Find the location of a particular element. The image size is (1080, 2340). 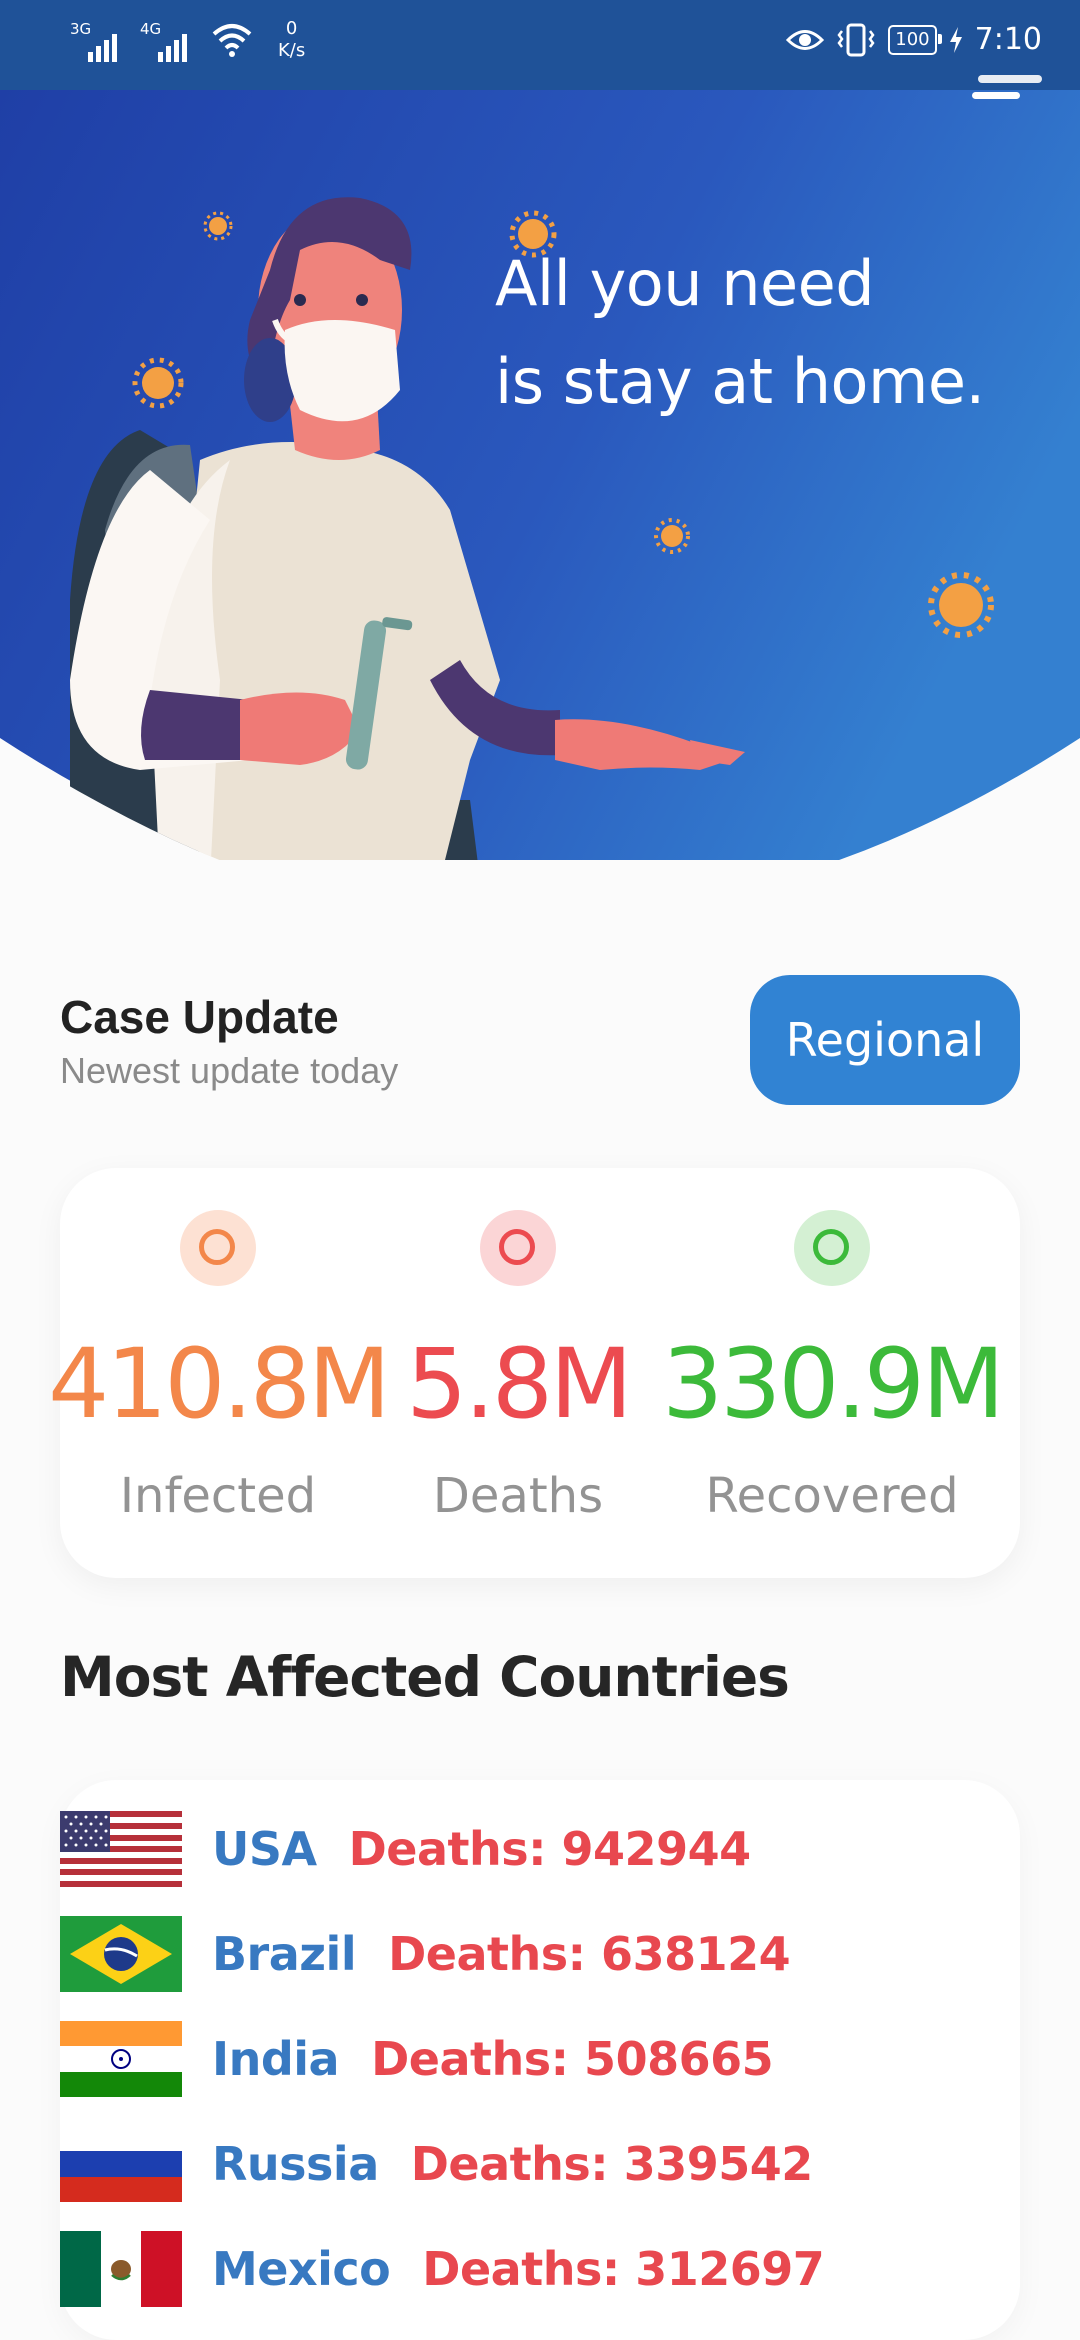

signal-icon: 3G is located at coordinates (98, 40).